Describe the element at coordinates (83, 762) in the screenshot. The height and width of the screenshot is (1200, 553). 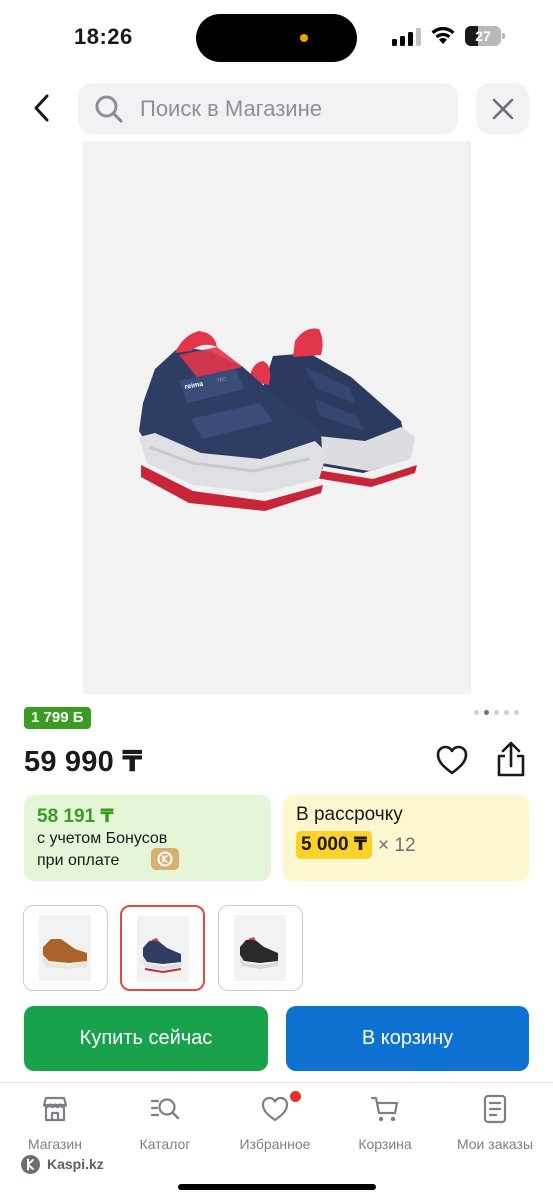
I see `product-price: 59 990 ₸` at that location.